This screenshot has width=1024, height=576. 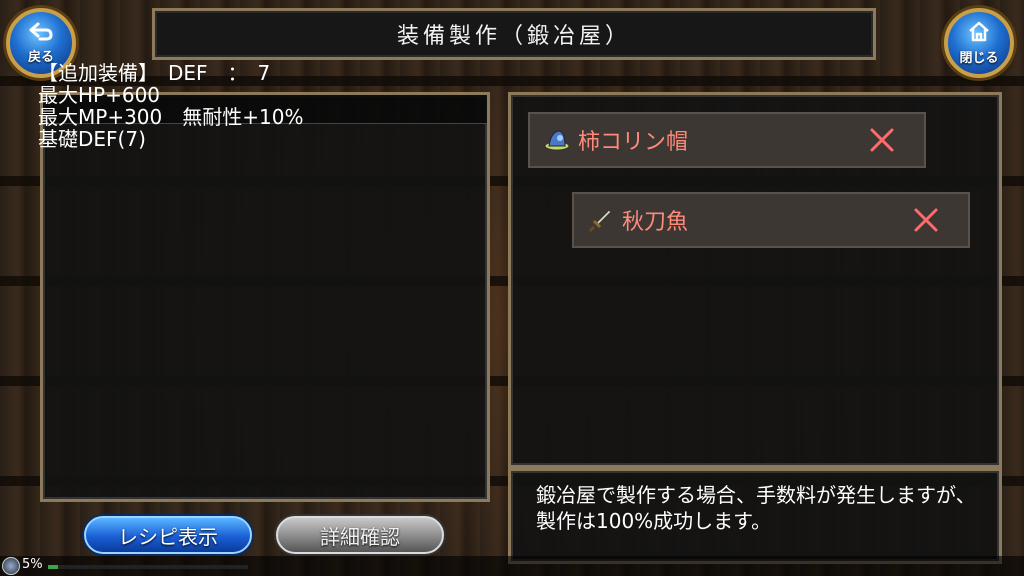 What do you see at coordinates (979, 33) in the screenshot?
I see `home-icon` at bounding box center [979, 33].